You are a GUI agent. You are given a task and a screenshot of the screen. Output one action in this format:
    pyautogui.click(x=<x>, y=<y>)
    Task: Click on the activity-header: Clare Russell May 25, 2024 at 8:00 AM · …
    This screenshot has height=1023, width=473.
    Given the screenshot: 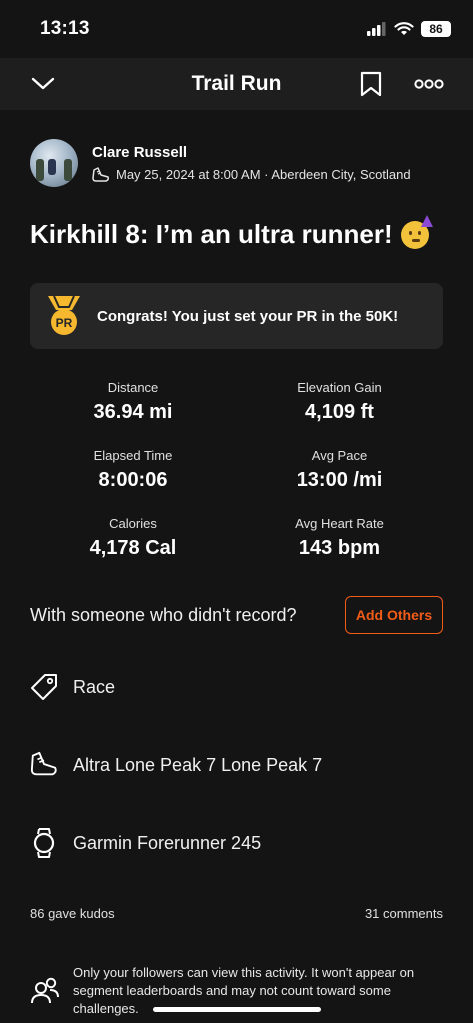 What is the action you would take?
    pyautogui.click(x=220, y=163)
    